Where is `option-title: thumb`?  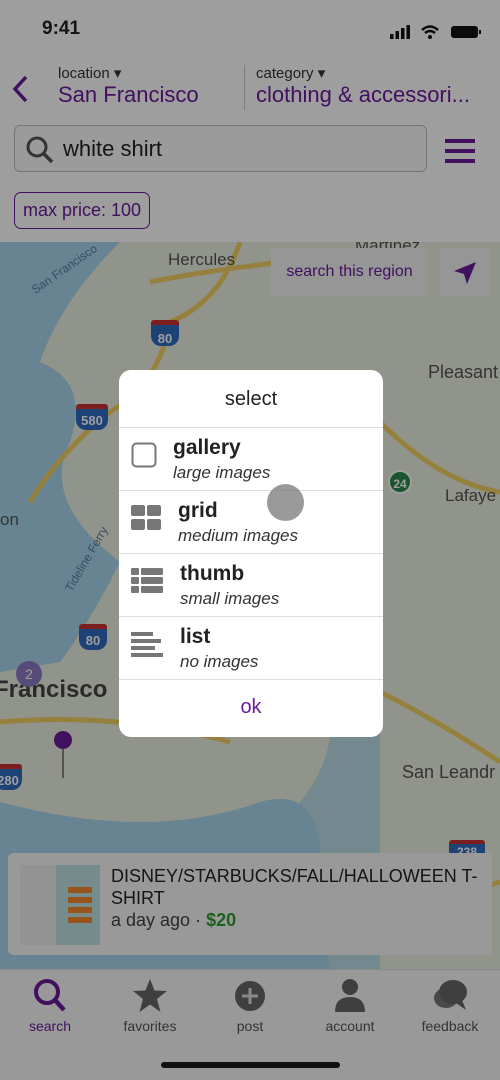
option-title: thumb is located at coordinates (212, 573).